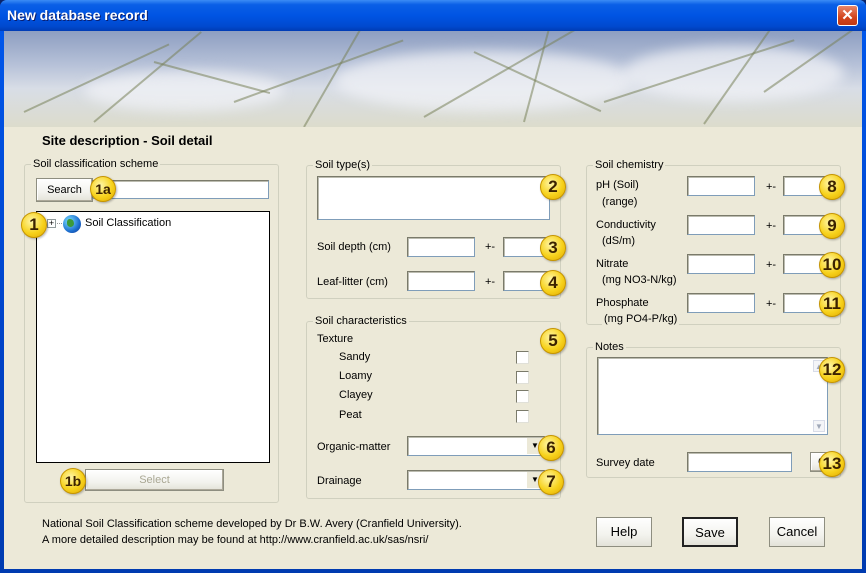  Describe the element at coordinates (77, 15) in the screenshot. I see `window-title: New database record` at that location.